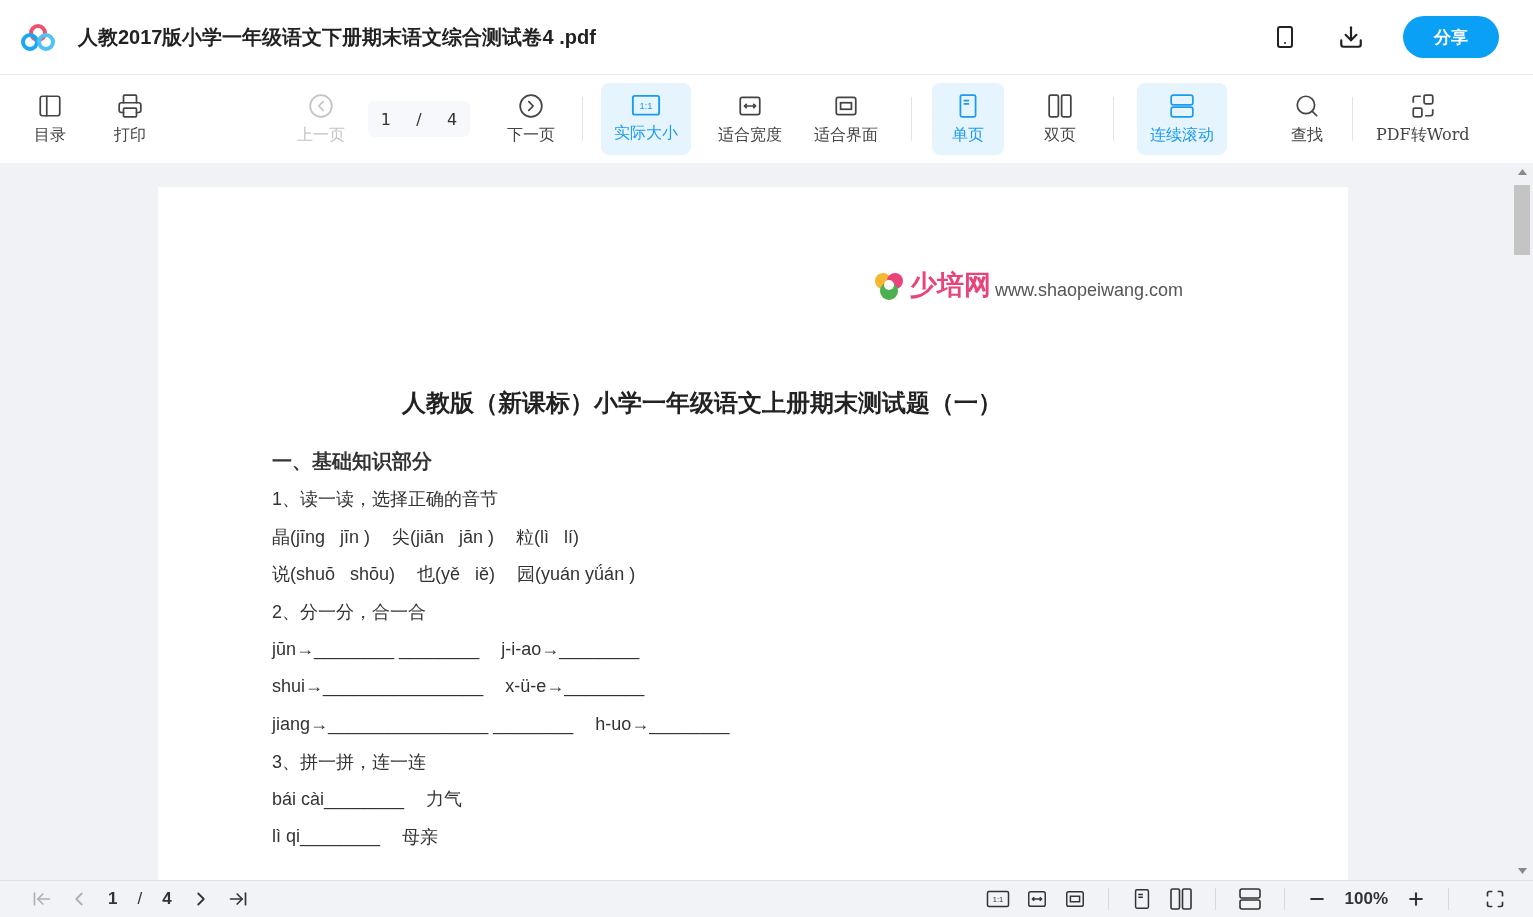 This screenshot has width=1533, height=917. Describe the element at coordinates (1522, 871) in the screenshot. I see `scroll-down-icon` at that location.